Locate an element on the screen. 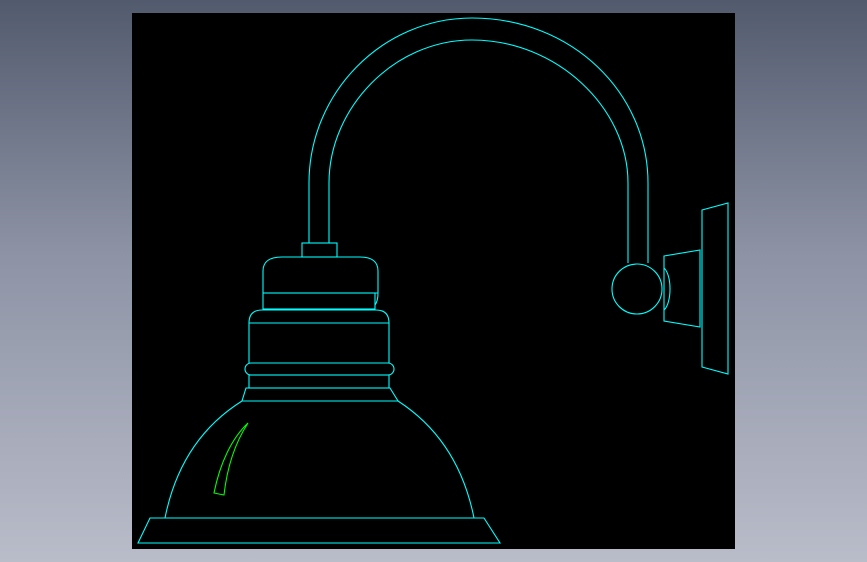  lamp-shade is located at coordinates (319, 472).